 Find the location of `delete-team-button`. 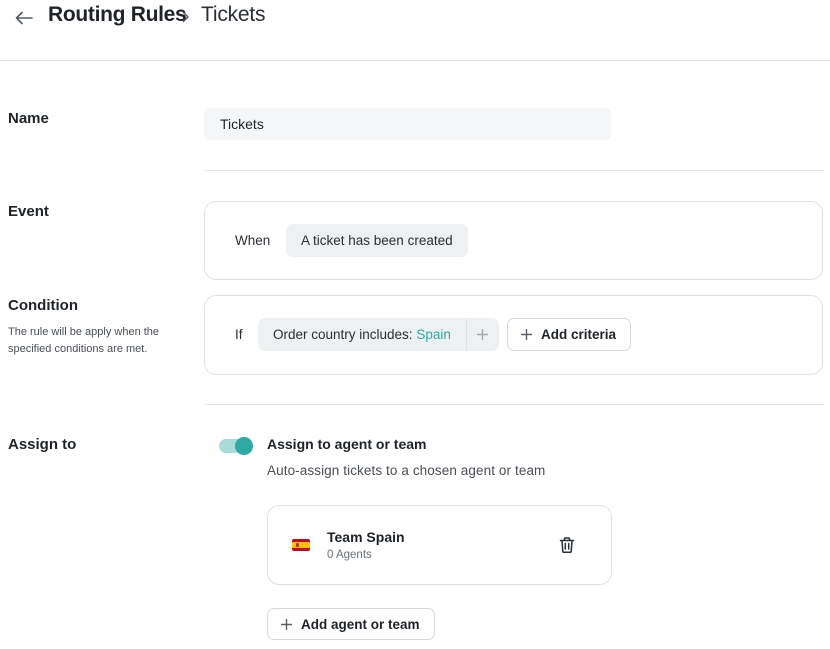

delete-team-button is located at coordinates (567, 545).